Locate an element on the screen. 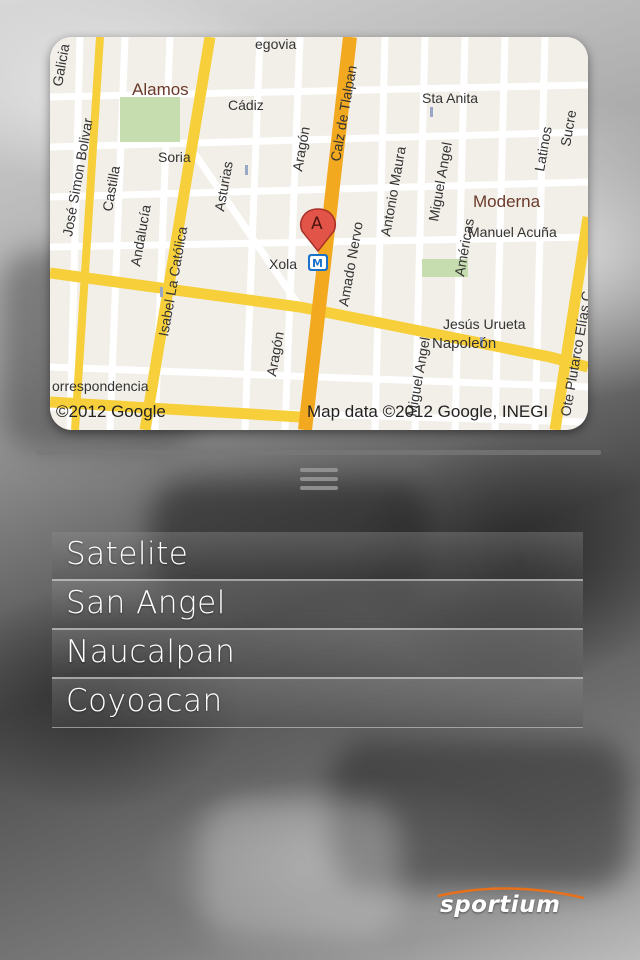  map-label: Alamos is located at coordinates (160, 89).